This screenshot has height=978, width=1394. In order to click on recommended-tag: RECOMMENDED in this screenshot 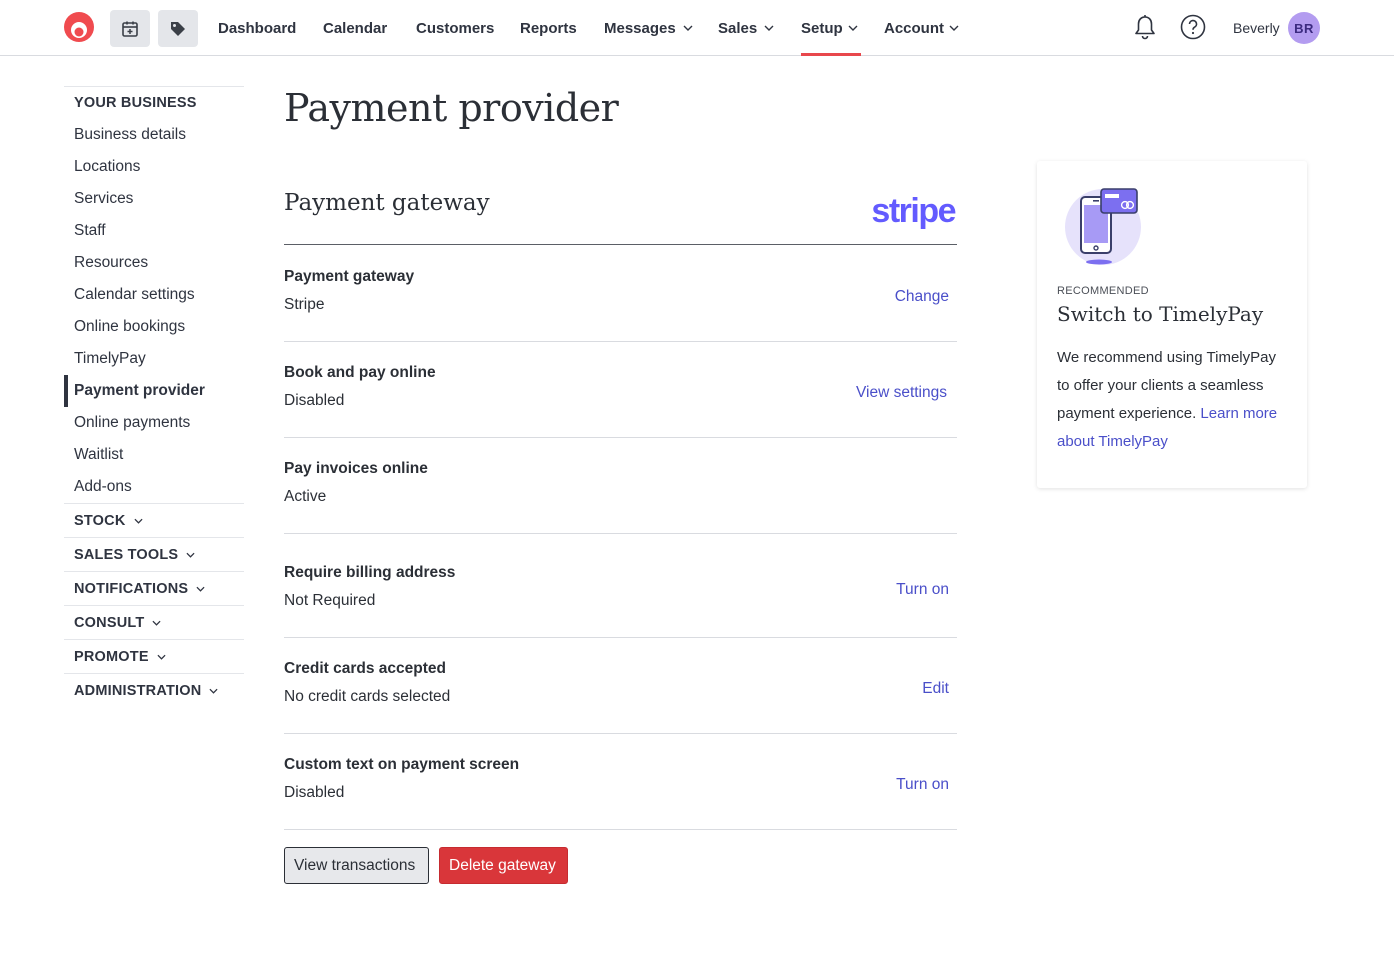, I will do `click(1103, 291)`.